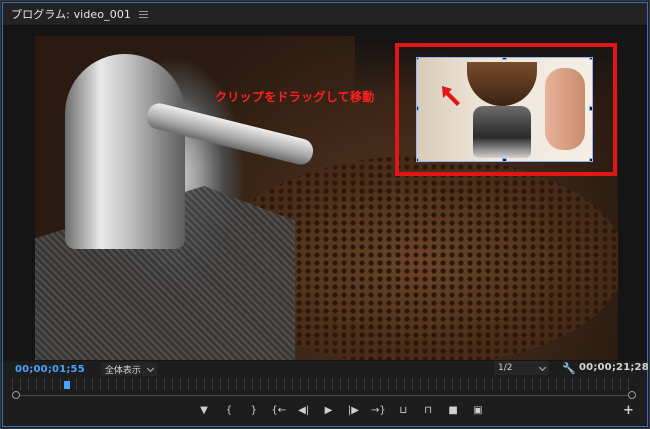  Describe the element at coordinates (50, 369) in the screenshot. I see `current-timecode: 00;00;01;55` at that location.